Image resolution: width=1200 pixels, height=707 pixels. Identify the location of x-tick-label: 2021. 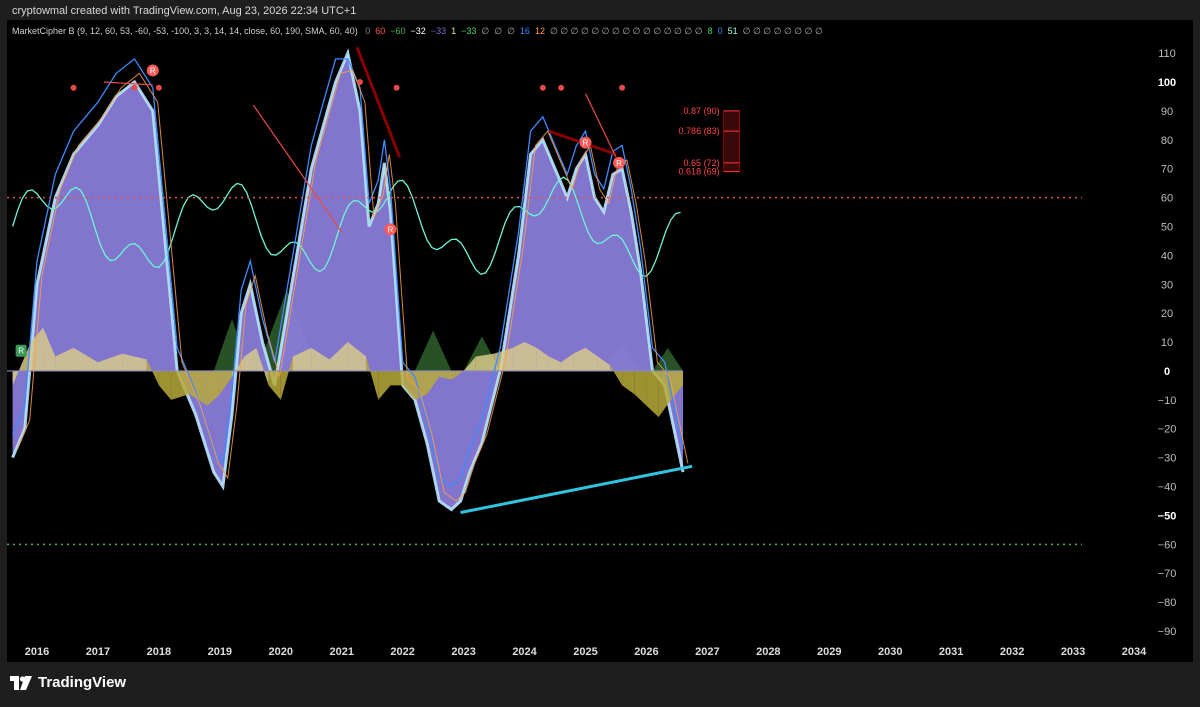
(341, 652).